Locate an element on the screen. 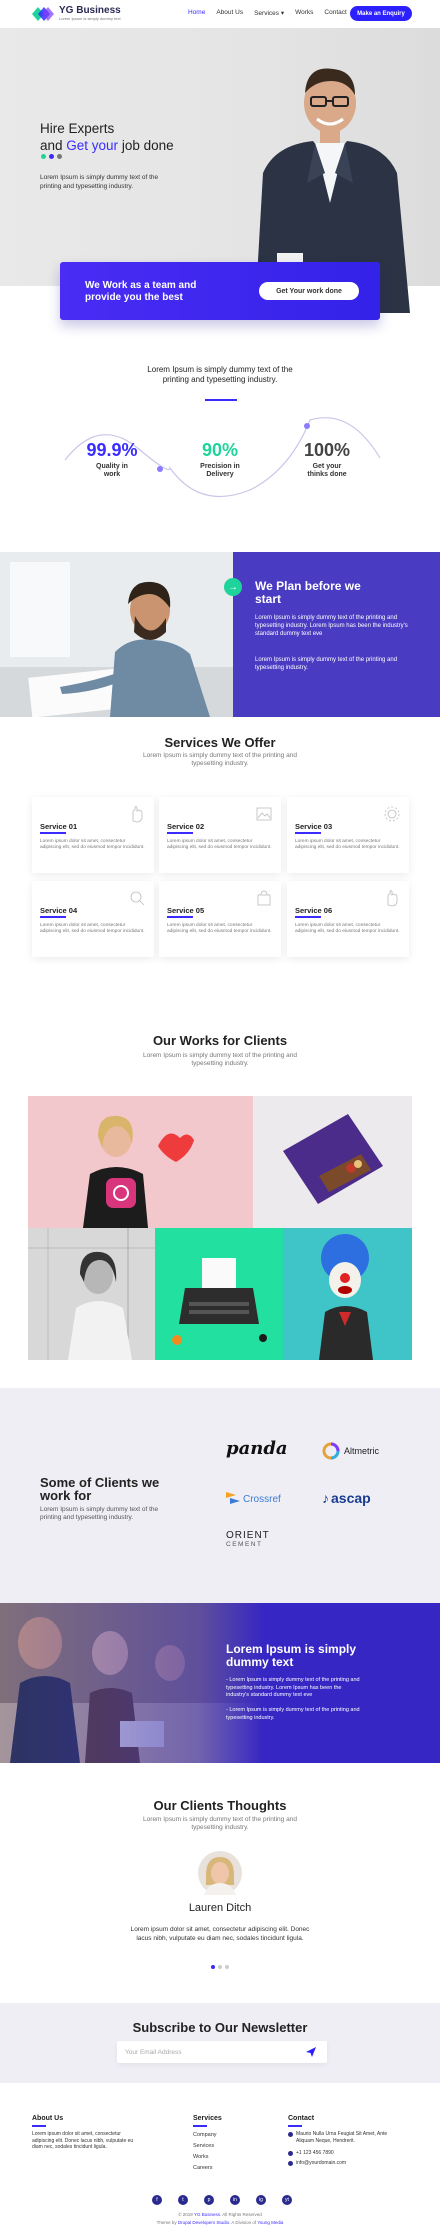  work-tile-chocolate is located at coordinates (332, 1162).